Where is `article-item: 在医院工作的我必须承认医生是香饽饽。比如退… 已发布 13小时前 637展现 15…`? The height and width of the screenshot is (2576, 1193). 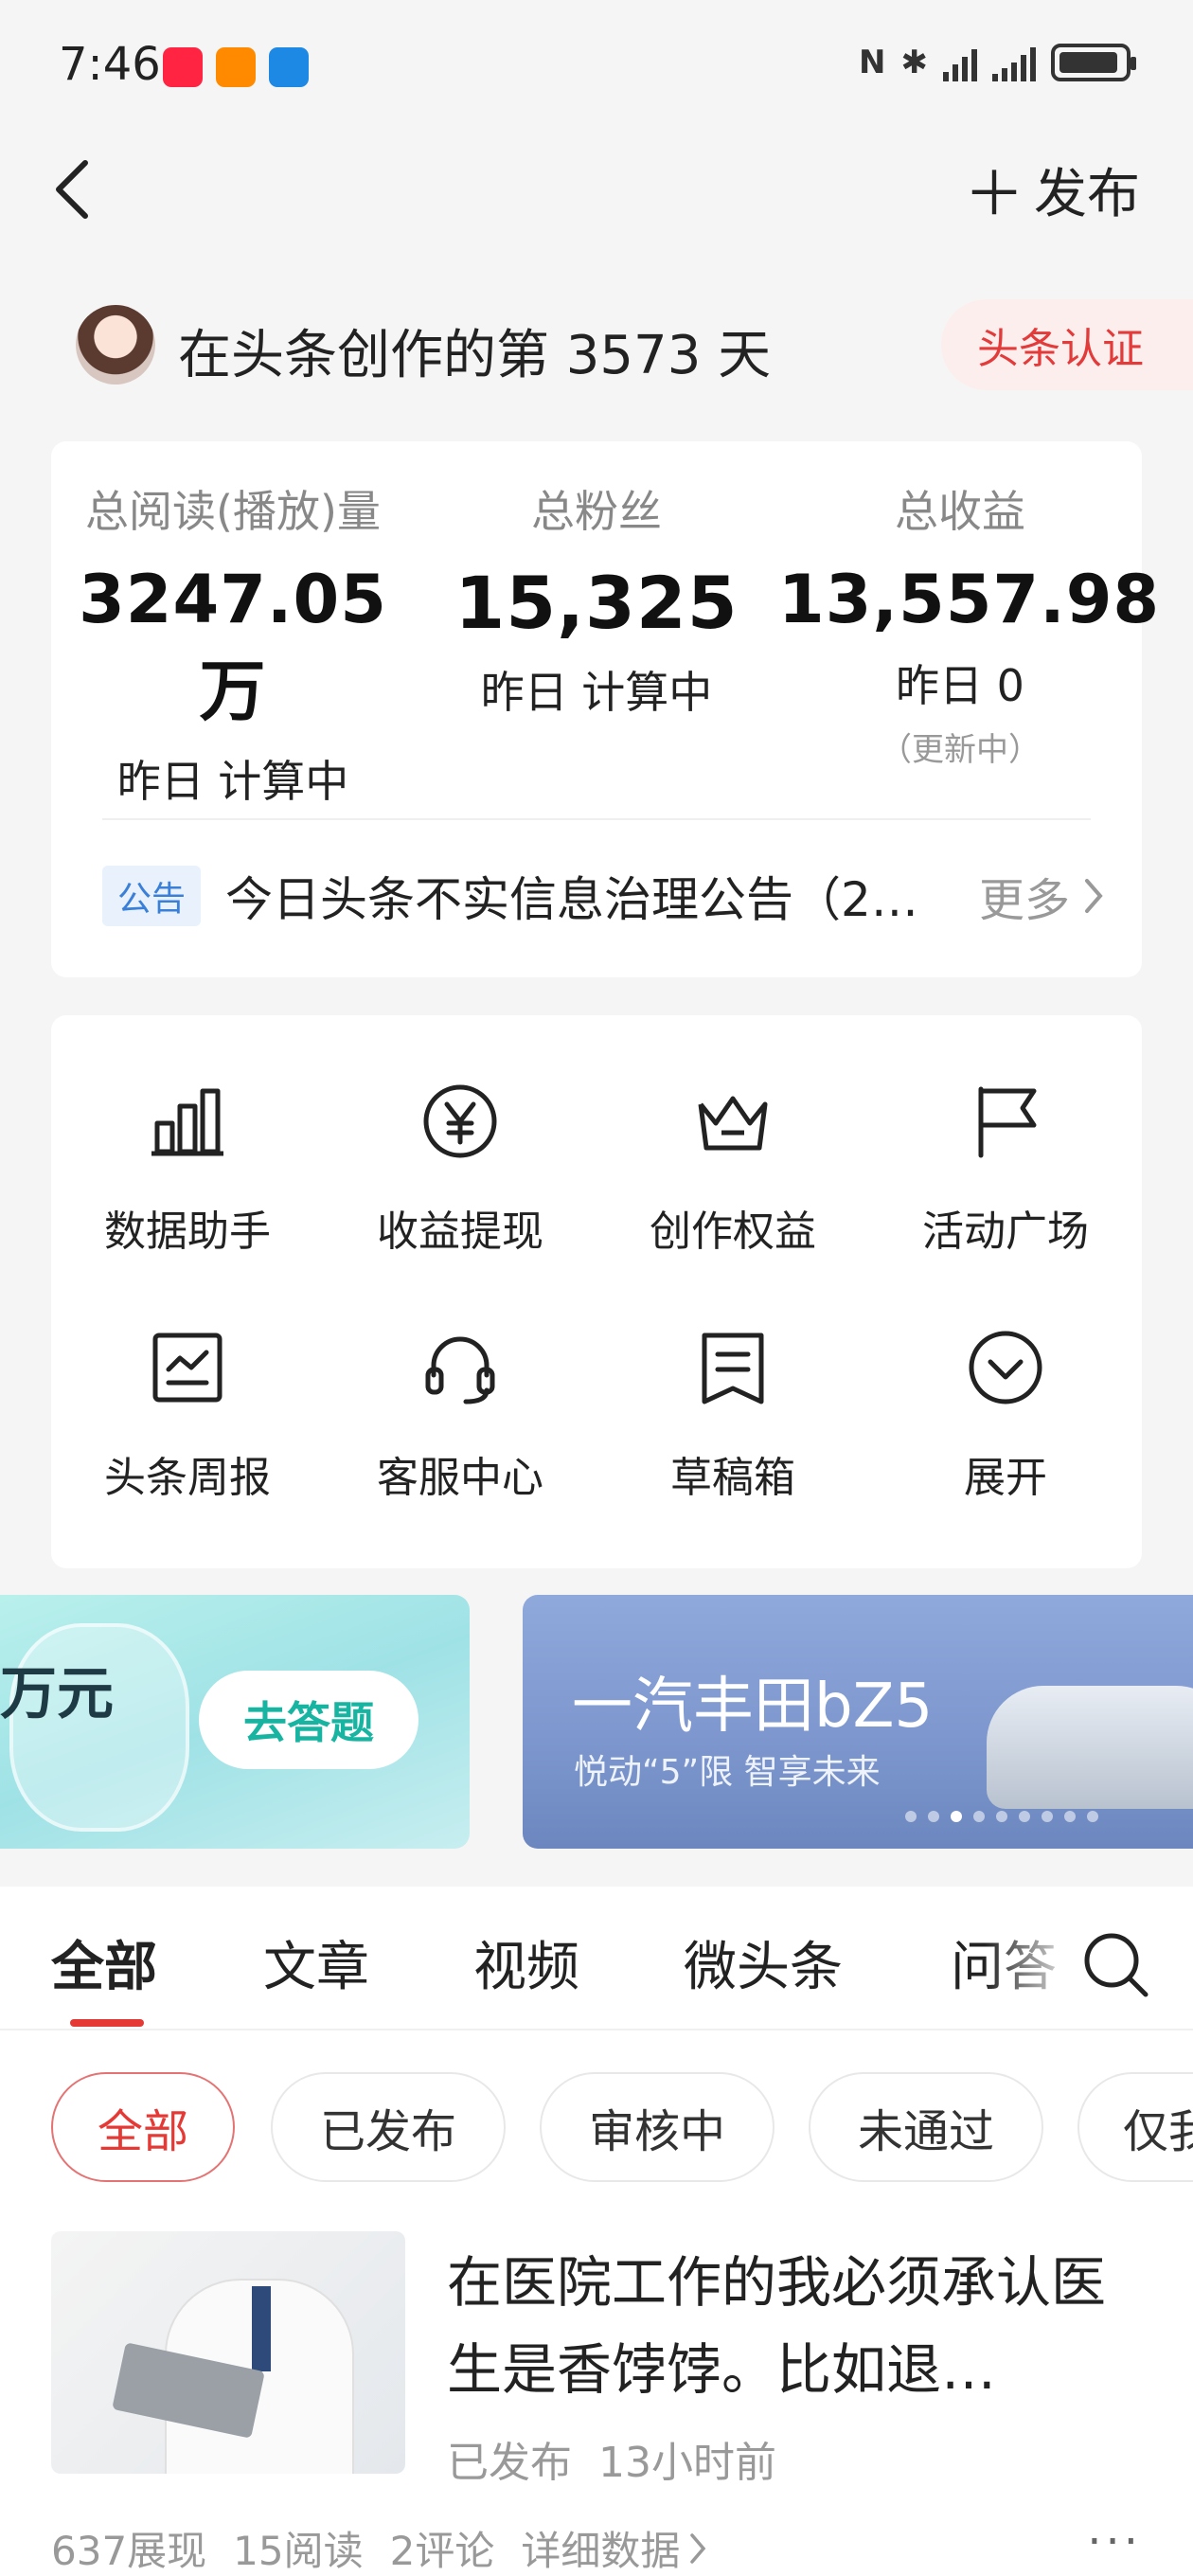
article-item: 在医院工作的我必须承认医生是香饽饽。比如退… 已发布 13小时前 637展现 15… is located at coordinates (596, 2403).